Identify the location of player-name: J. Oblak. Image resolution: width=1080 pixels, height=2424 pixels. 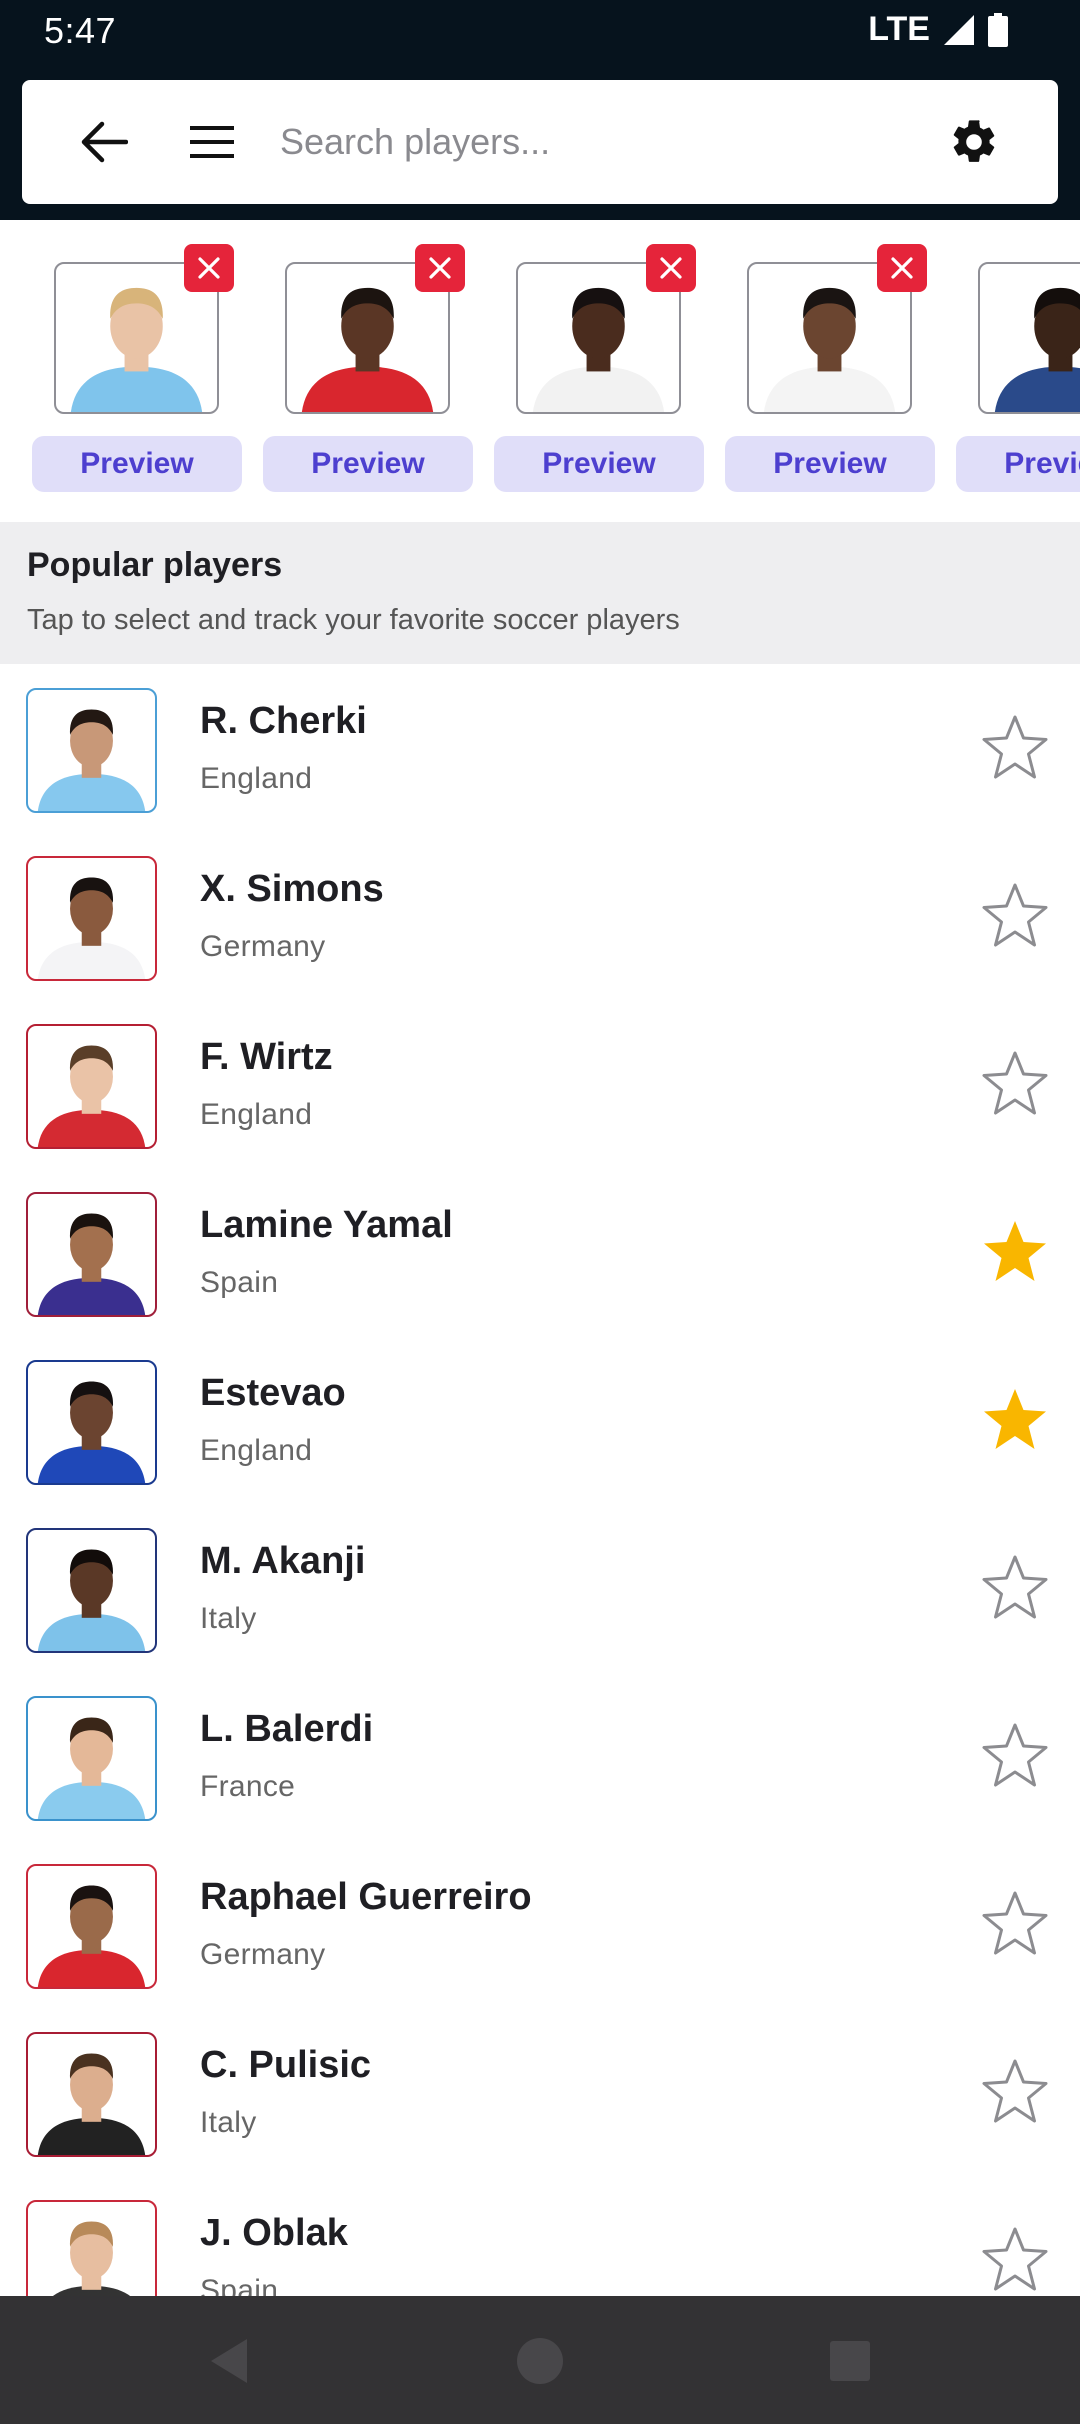
(274, 2233).